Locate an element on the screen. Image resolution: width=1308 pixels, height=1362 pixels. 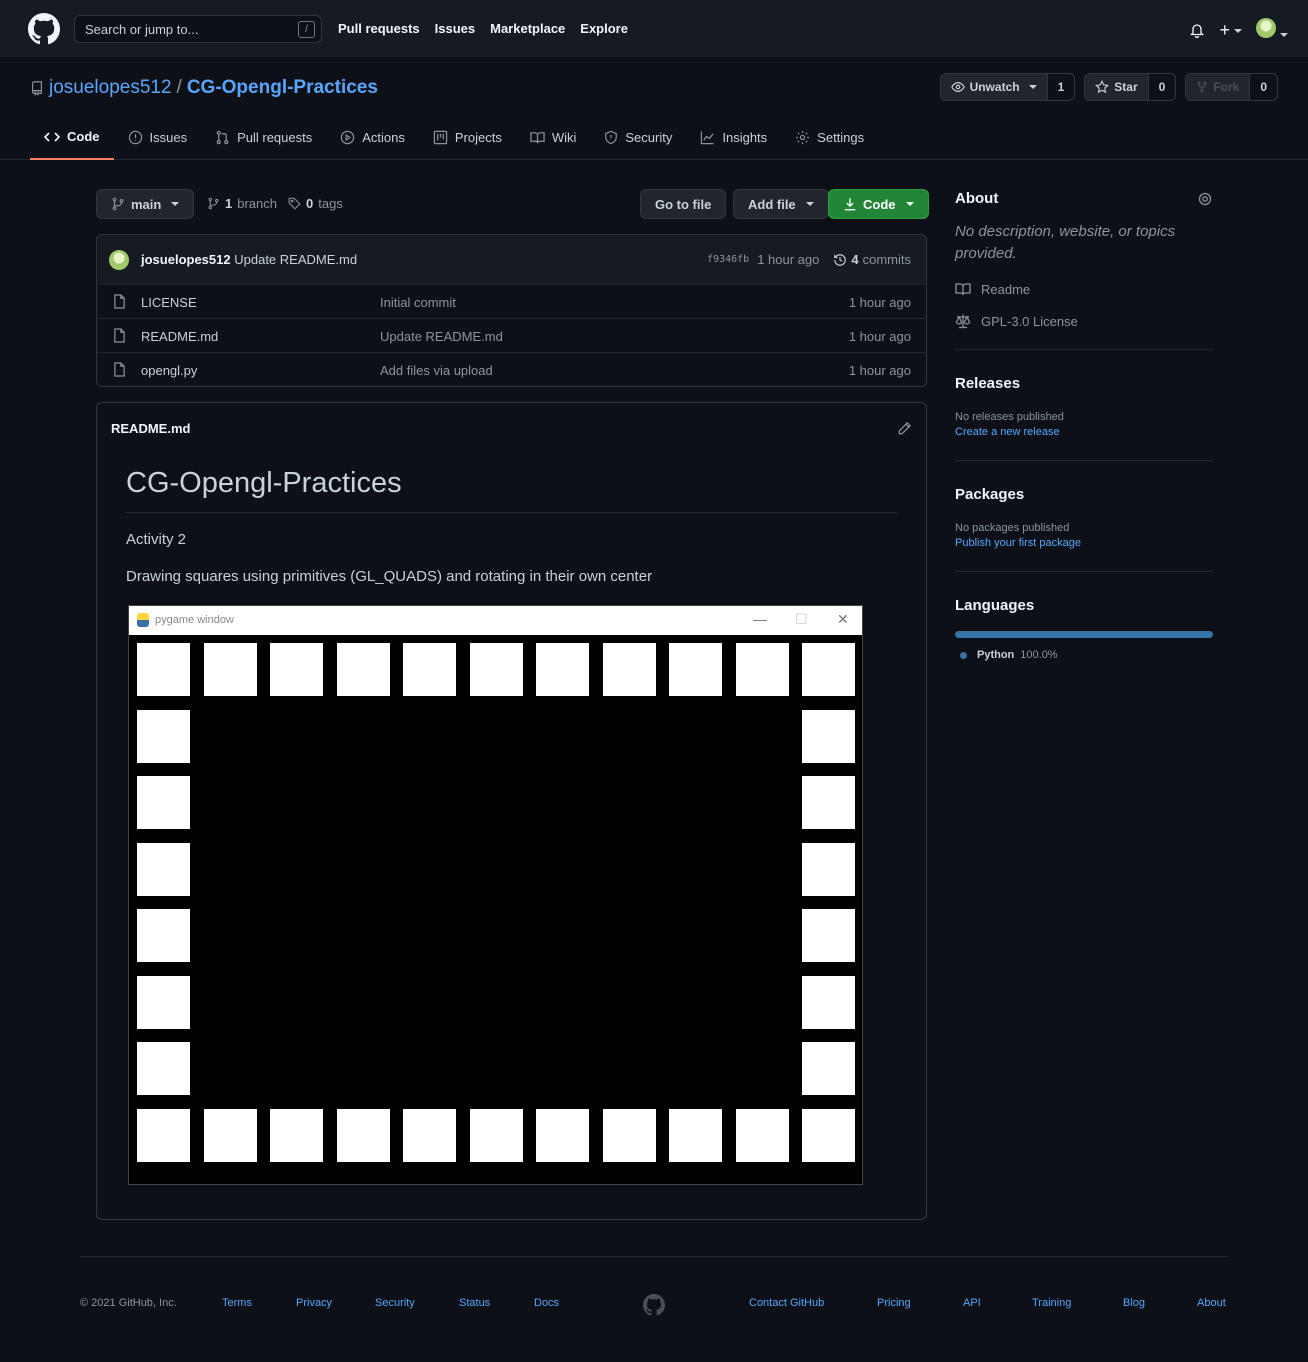
fork-icon is located at coordinates (1202, 87).